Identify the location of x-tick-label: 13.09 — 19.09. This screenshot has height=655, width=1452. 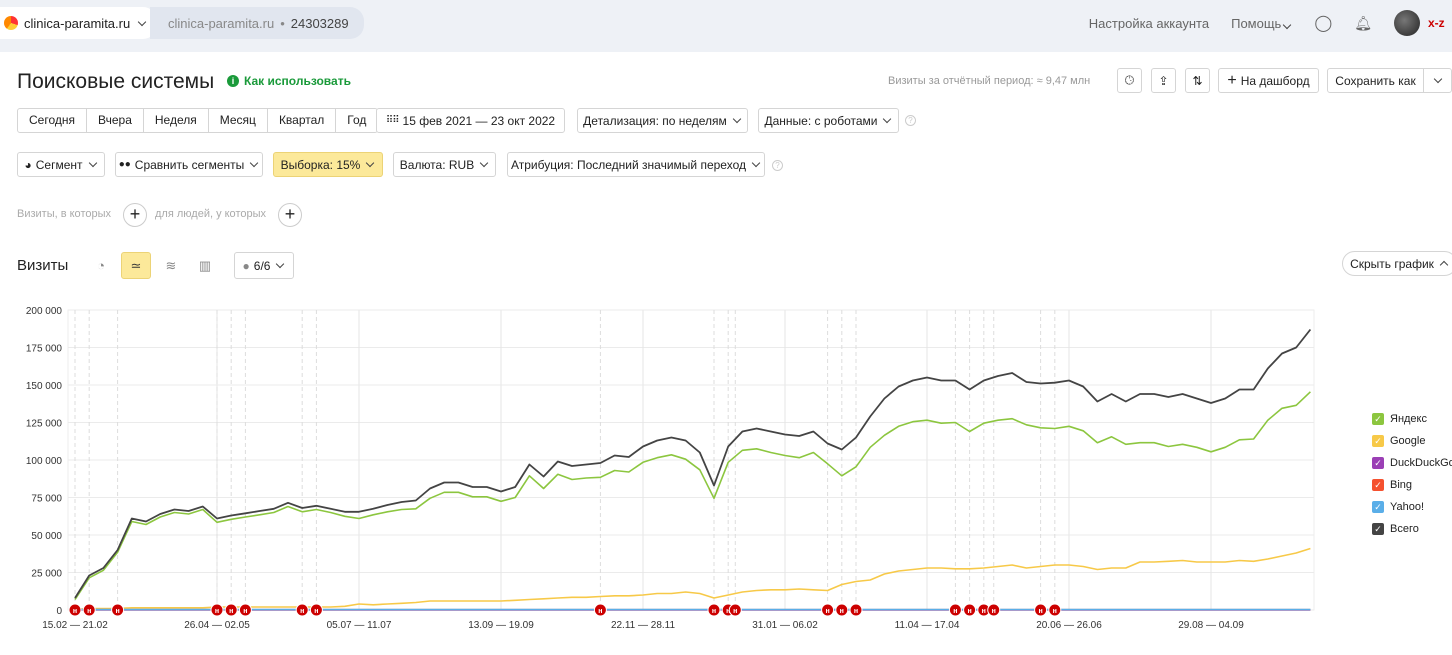
(501, 625).